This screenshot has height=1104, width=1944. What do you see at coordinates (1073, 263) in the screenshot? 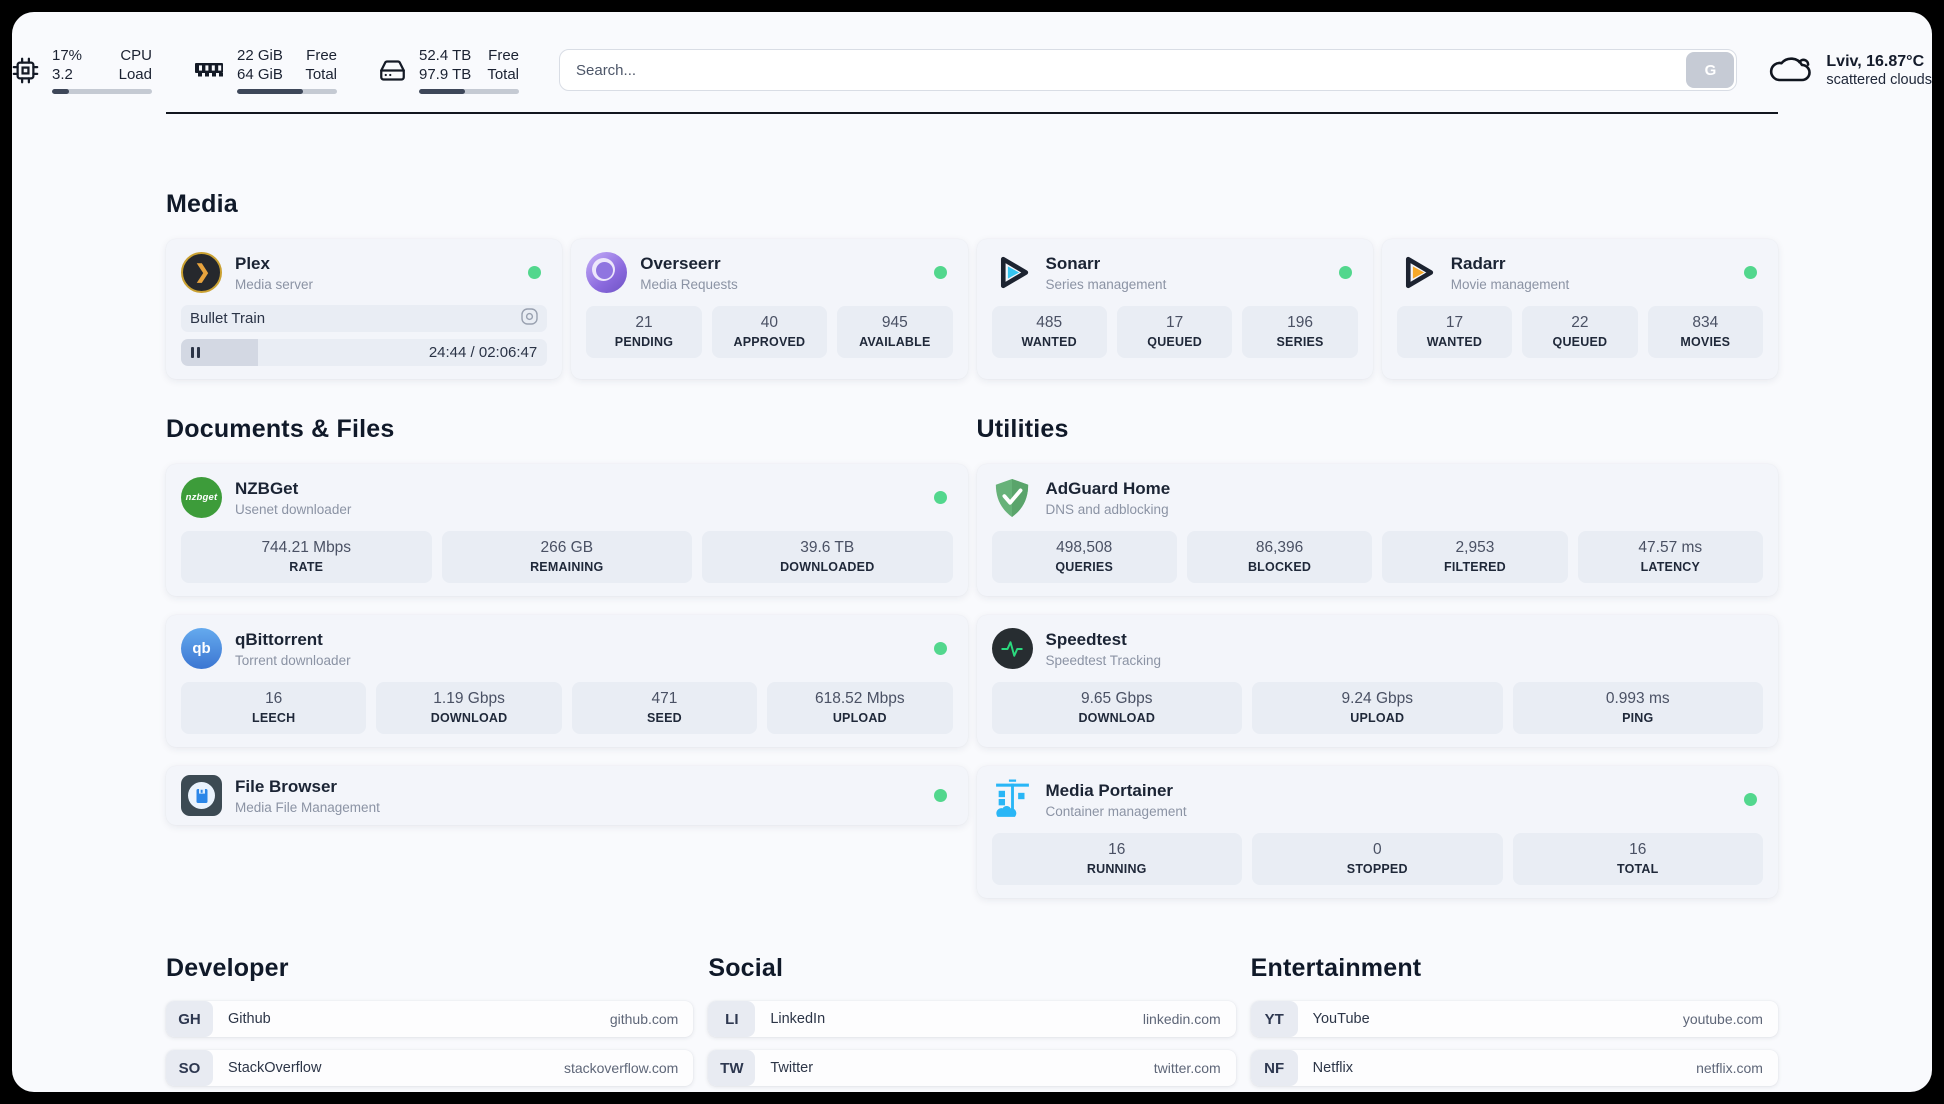
I see `app-name: Sonarr` at bounding box center [1073, 263].